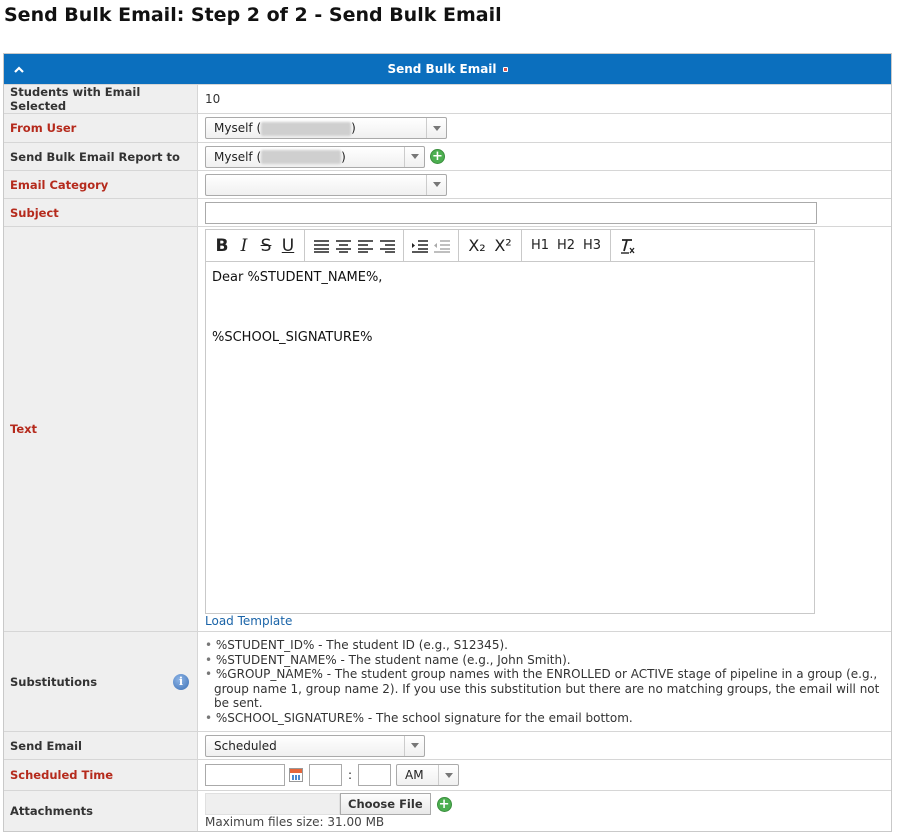  What do you see at coordinates (101, 745) in the screenshot?
I see `send-email-label: Send Email` at bounding box center [101, 745].